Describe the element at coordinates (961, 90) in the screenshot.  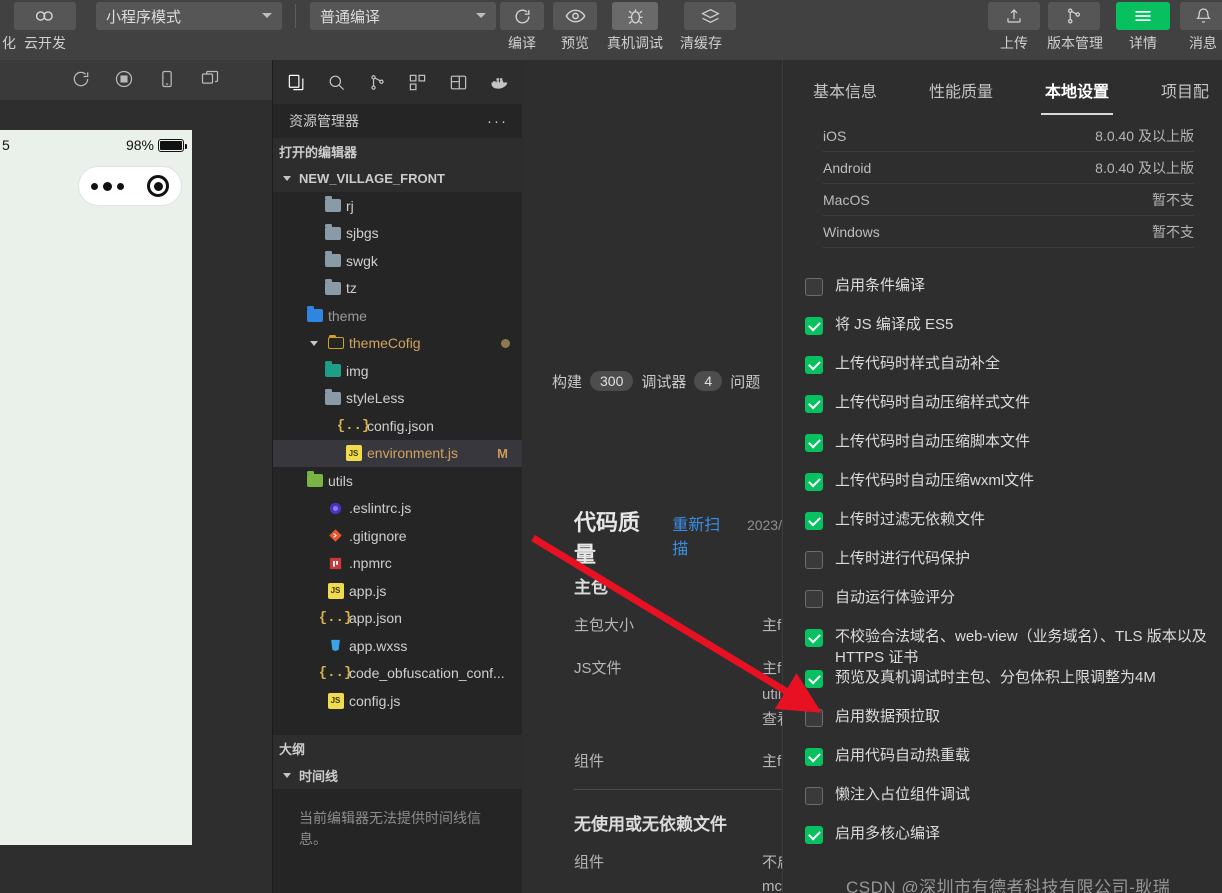
I see `tab-1: 性能质量` at that location.